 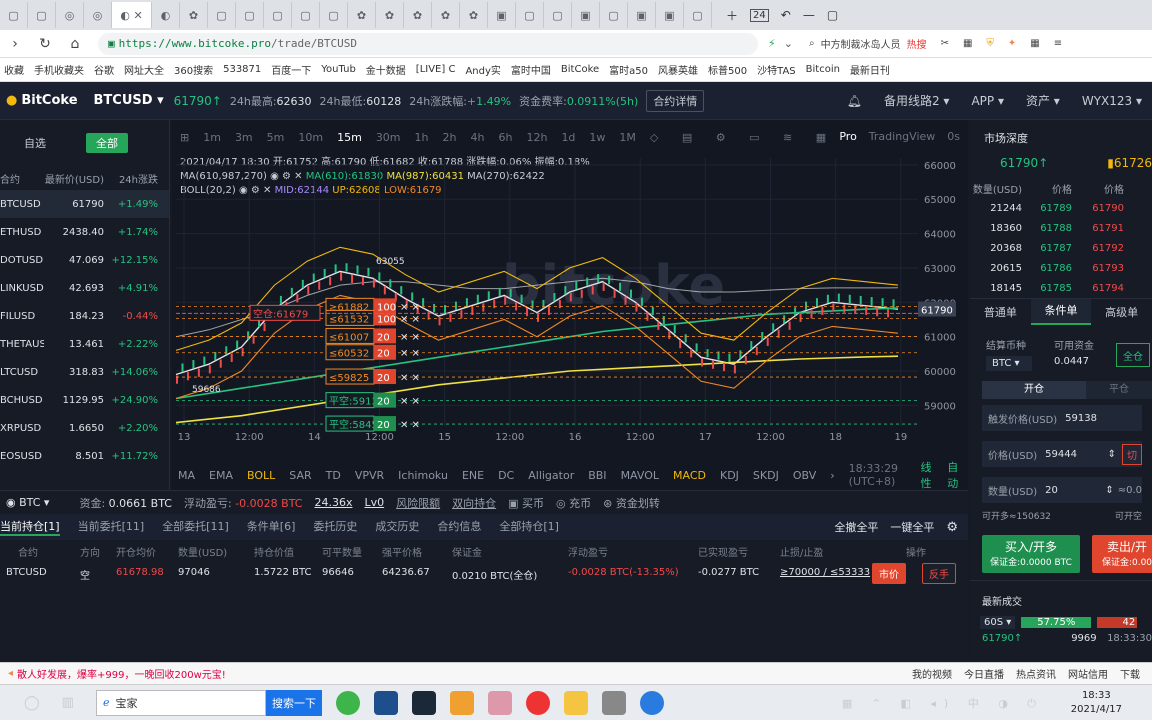 I want to click on search-box: ⌕ 中方制裁冰岛人员 热搜 ✂ ▦ ⛨ ✦ ▦ ≡, so click(x=935, y=43).